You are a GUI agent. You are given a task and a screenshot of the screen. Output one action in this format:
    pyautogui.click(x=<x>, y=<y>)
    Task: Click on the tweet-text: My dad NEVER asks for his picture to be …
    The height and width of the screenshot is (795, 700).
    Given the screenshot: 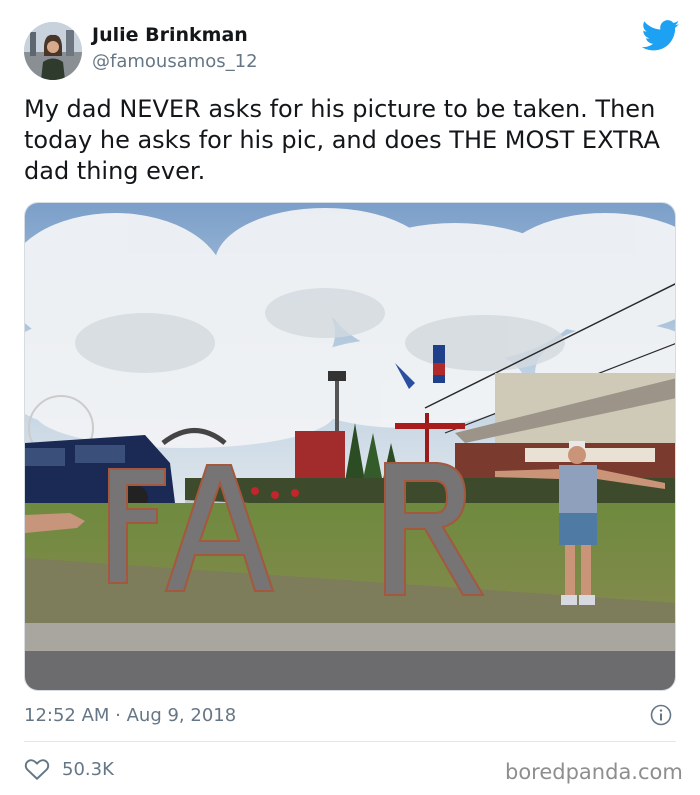 What is the action you would take?
    pyautogui.click(x=342, y=140)
    